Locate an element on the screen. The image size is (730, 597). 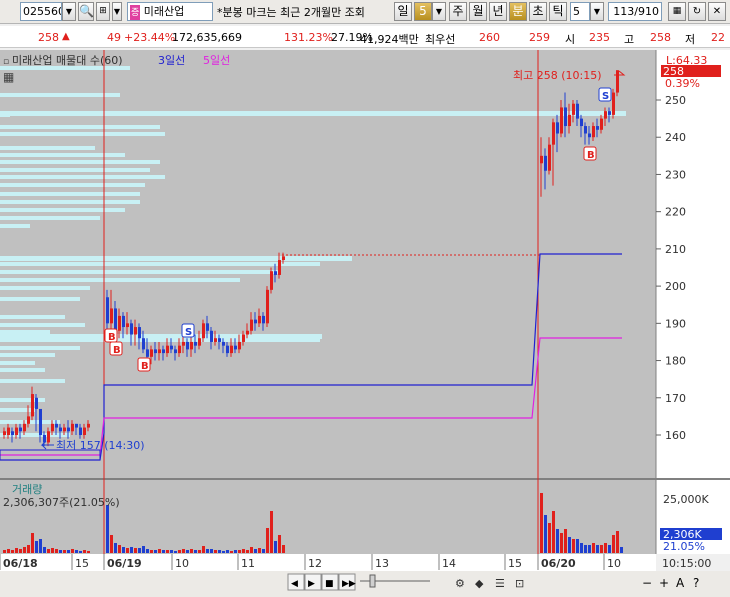
tab-month: 월 is located at coordinates (478, 11).